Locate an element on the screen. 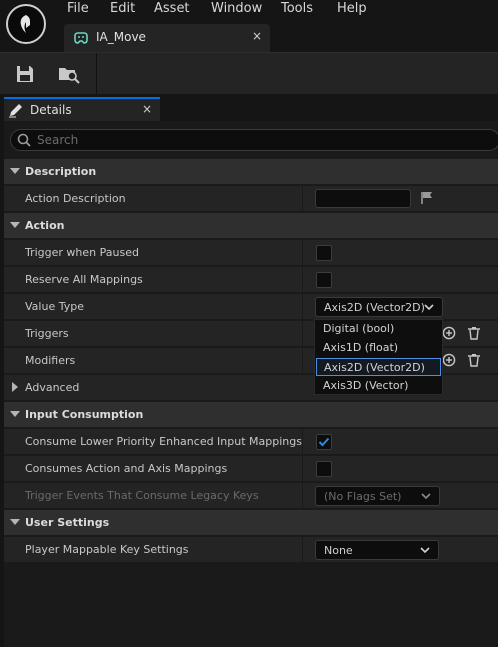 The width and height of the screenshot is (498, 647). details-tab: Details × is located at coordinates (82, 109).